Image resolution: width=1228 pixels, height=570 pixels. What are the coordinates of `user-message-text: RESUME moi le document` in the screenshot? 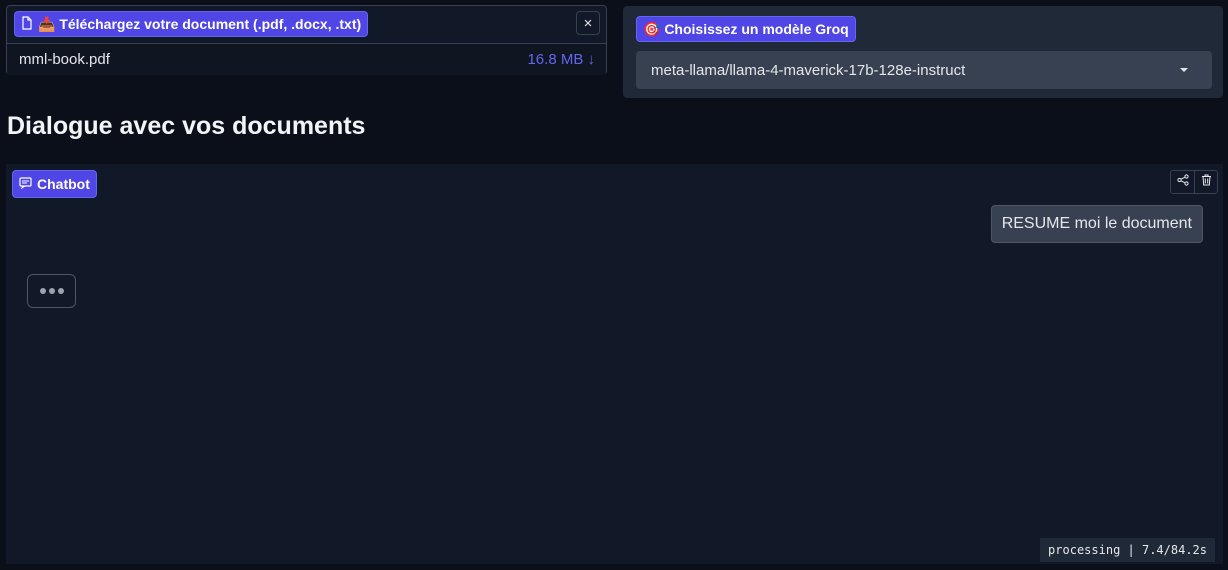 It's located at (1096, 223).